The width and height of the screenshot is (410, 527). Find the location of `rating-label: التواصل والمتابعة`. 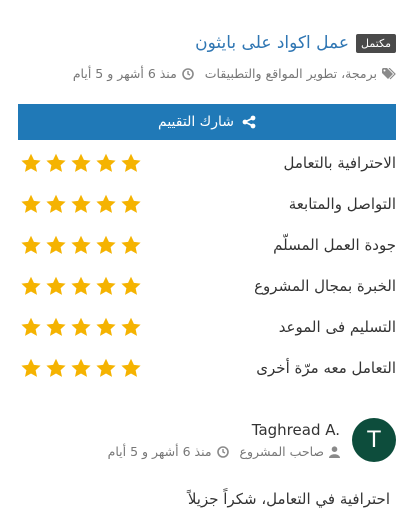

rating-label: التواصل والمتابعة is located at coordinates (342, 204).